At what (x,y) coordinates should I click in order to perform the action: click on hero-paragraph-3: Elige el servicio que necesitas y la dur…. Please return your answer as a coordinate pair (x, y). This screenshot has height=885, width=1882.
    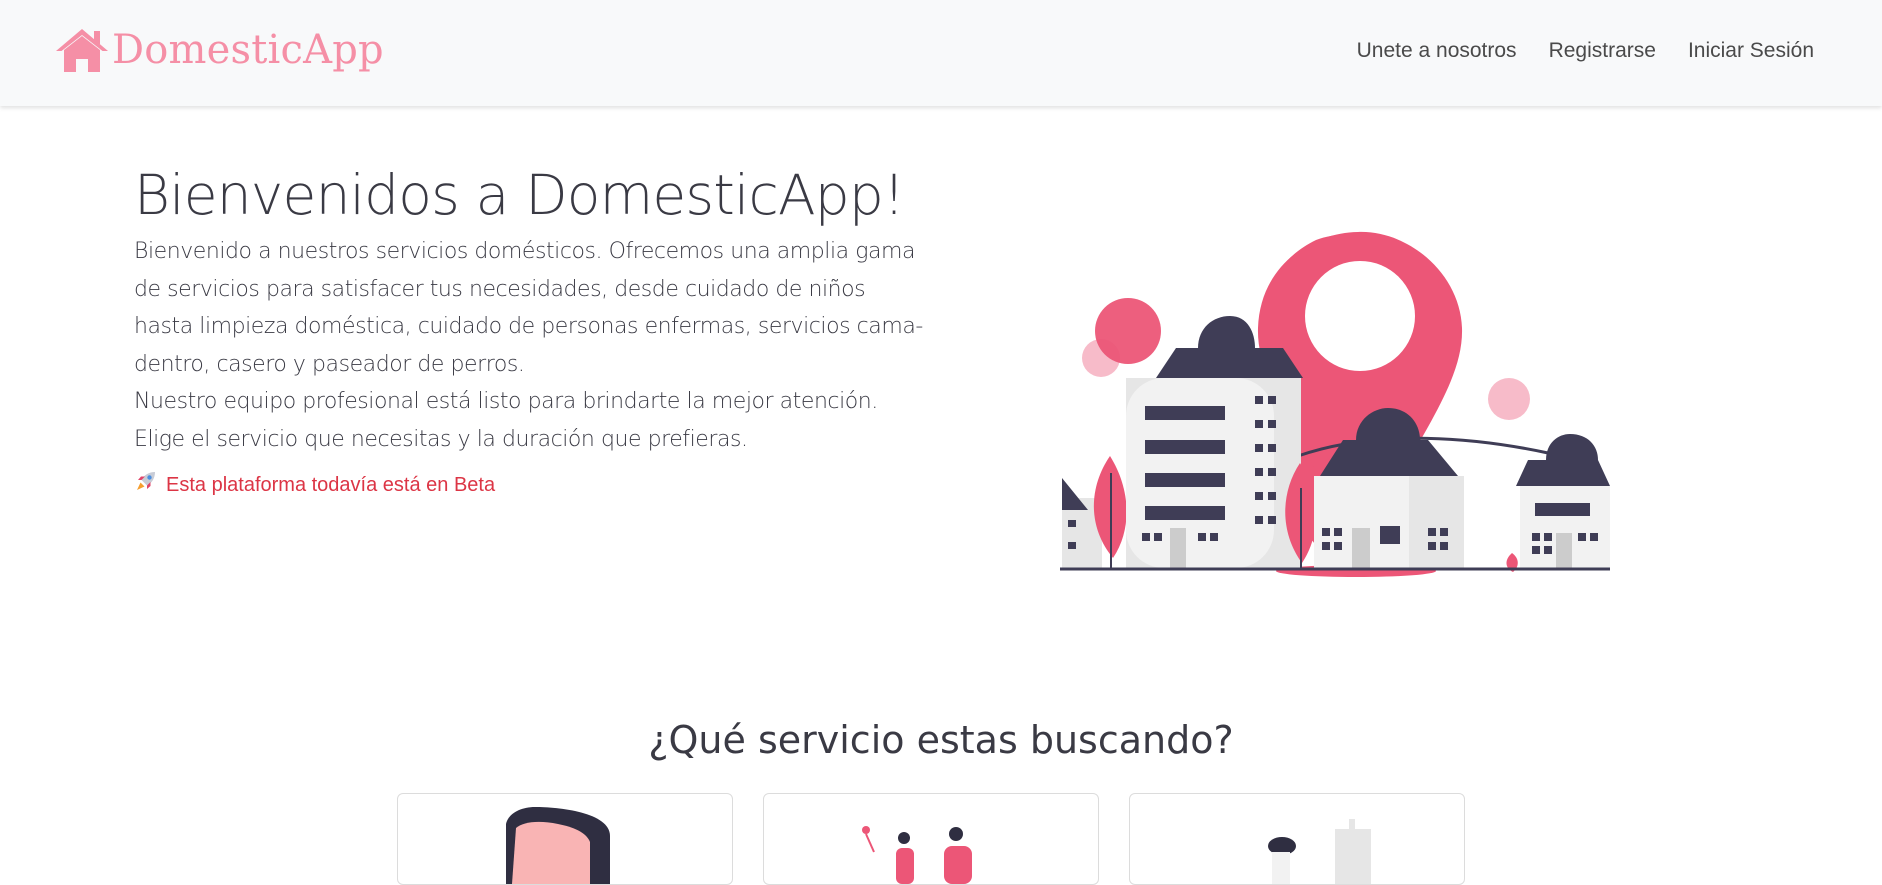
    Looking at the image, I should click on (441, 439).